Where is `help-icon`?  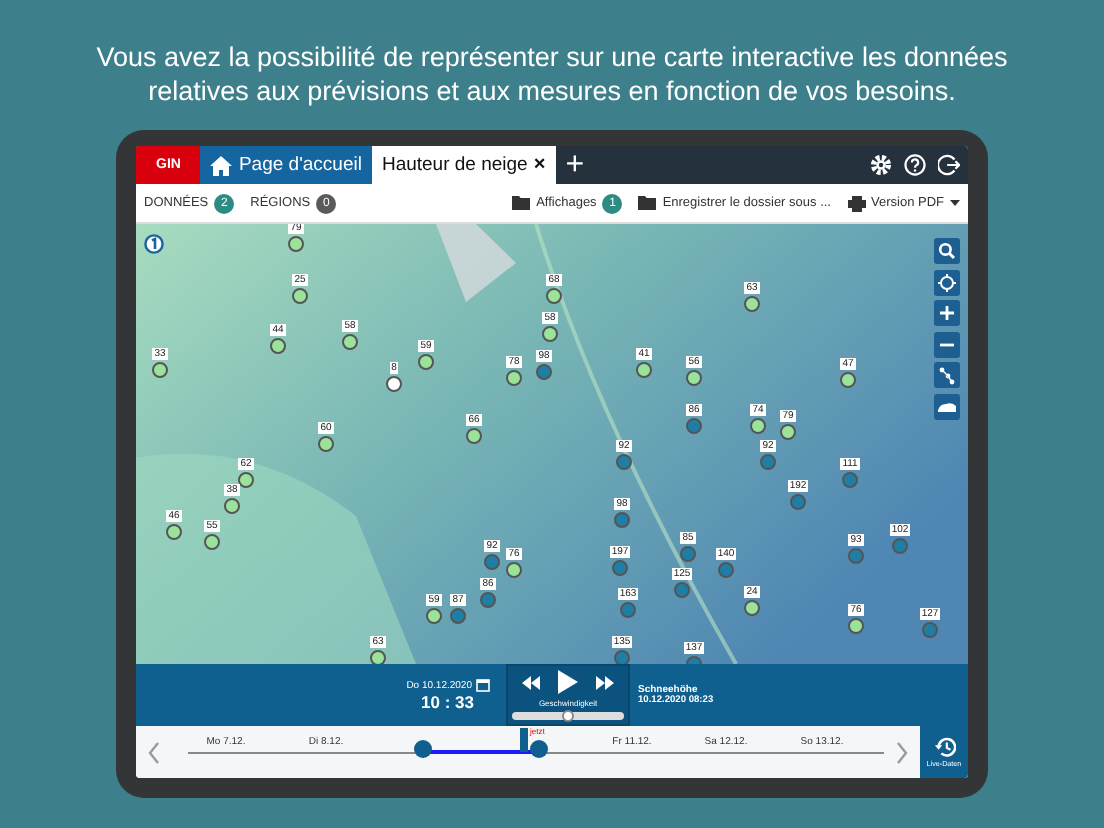 help-icon is located at coordinates (915, 165).